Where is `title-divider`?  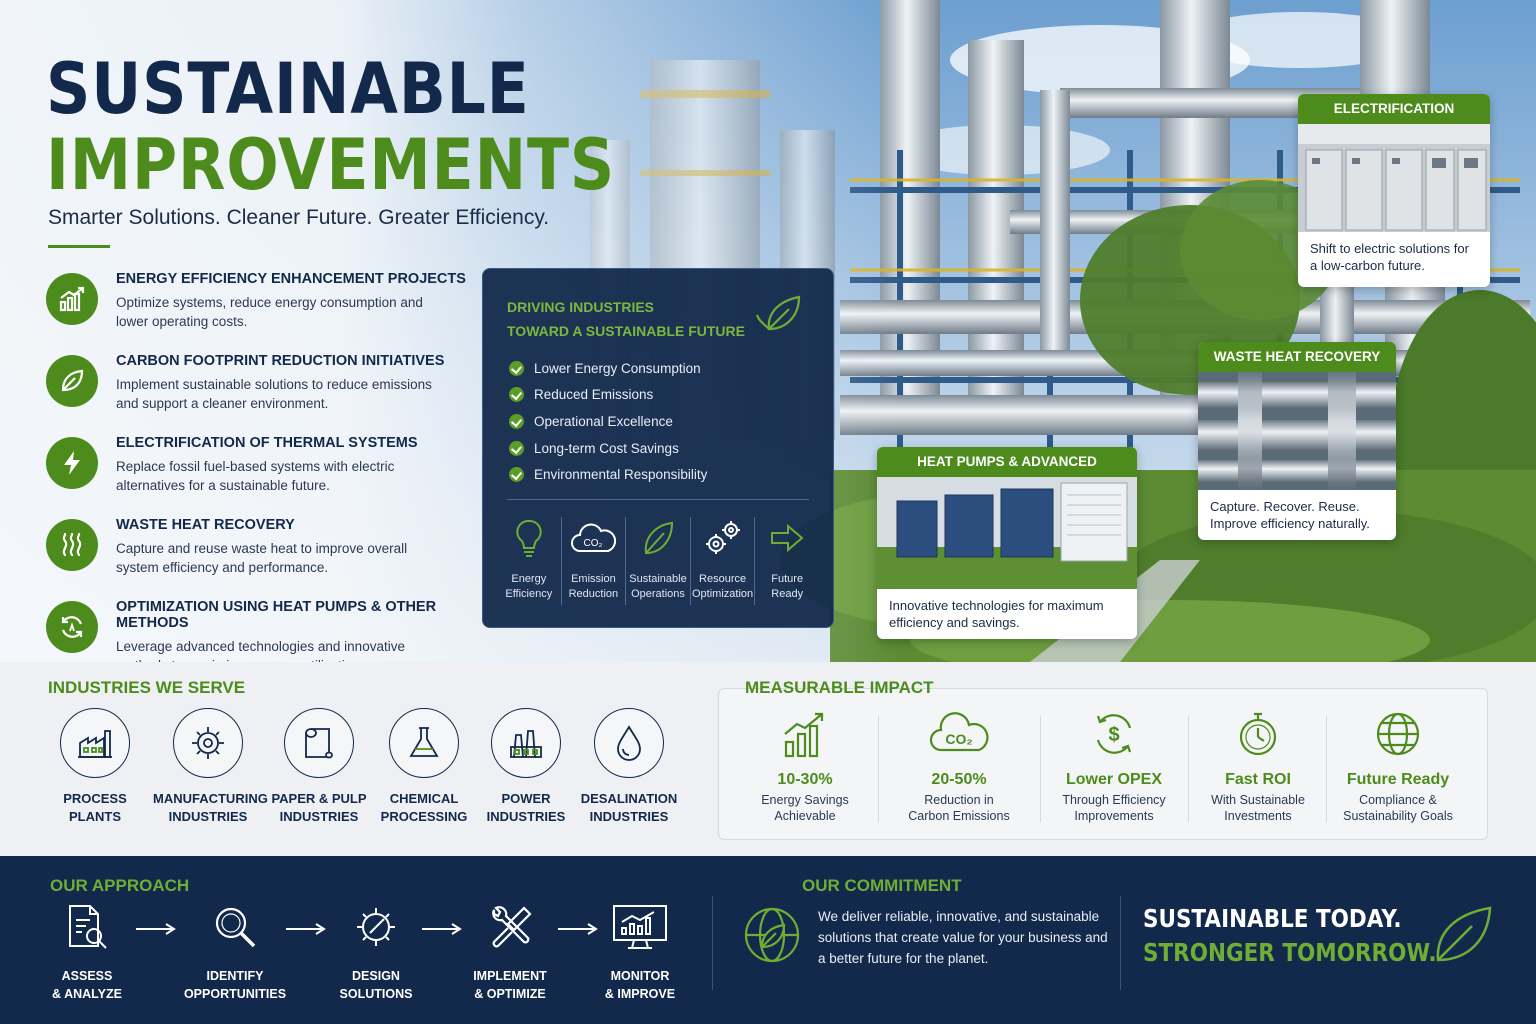
title-divider is located at coordinates (79, 246).